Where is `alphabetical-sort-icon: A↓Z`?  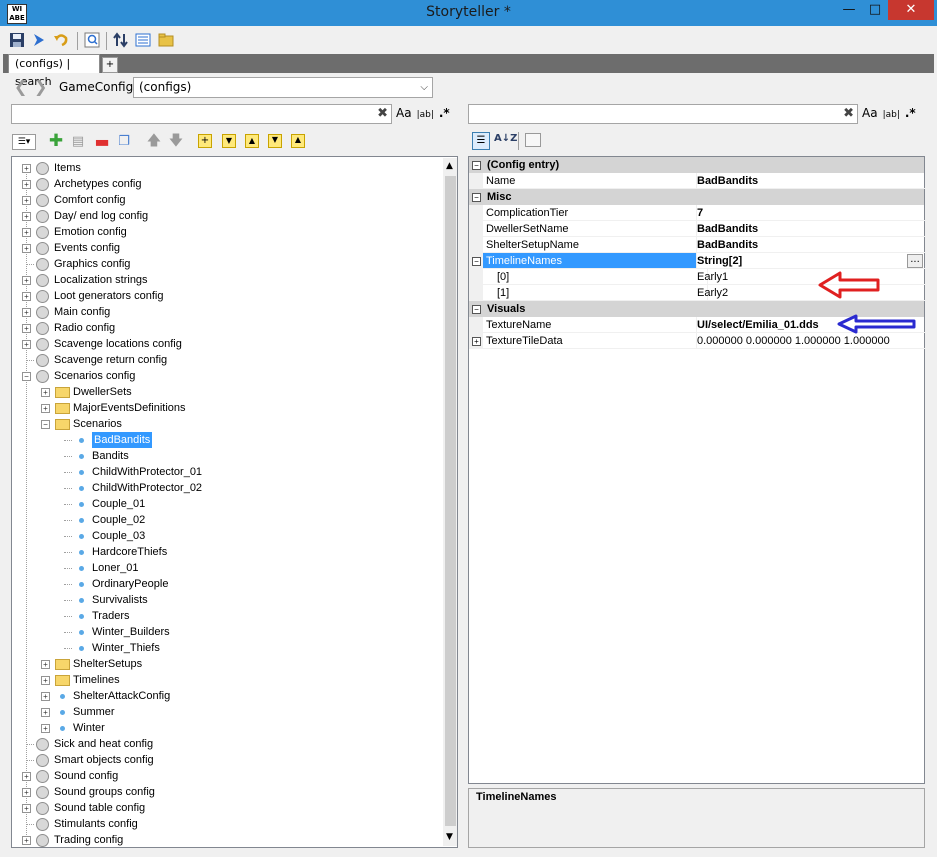 alphabetical-sort-icon: A↓Z is located at coordinates (505, 138).